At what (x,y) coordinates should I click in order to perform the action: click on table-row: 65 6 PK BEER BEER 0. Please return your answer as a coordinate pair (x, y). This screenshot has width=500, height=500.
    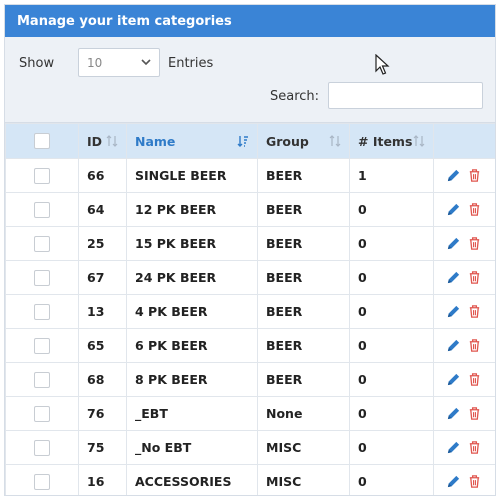
    Looking at the image, I should click on (250, 345).